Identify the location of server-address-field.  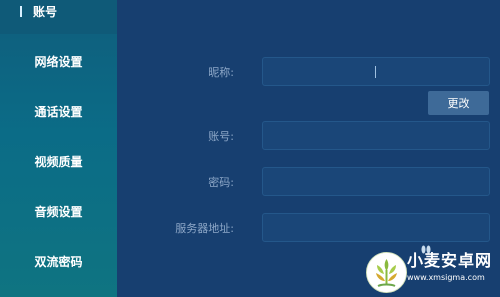
(376, 227).